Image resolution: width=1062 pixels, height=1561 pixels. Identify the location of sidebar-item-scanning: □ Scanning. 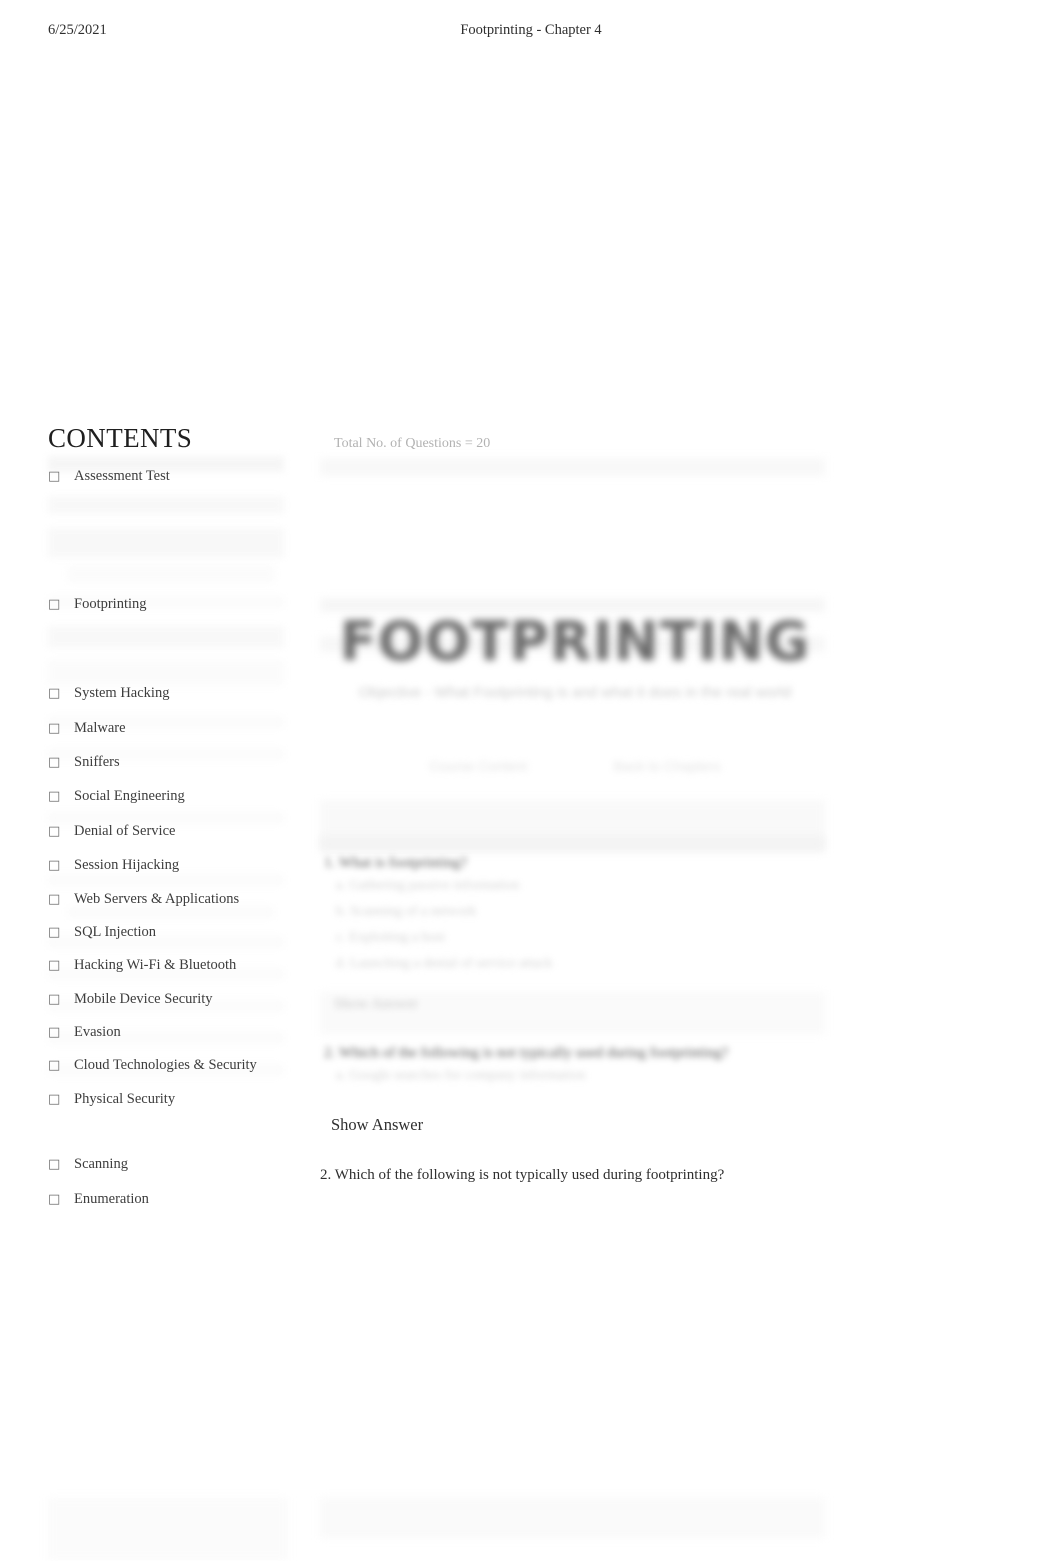
(168, 1164).